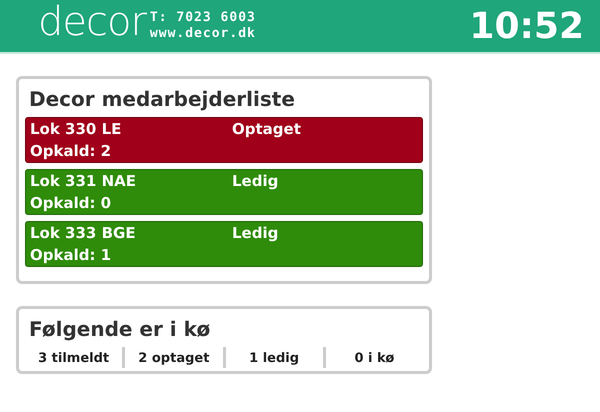 This screenshot has height=412, width=600. I want to click on queue-stat: 3 tilmeldt, so click(73, 359).